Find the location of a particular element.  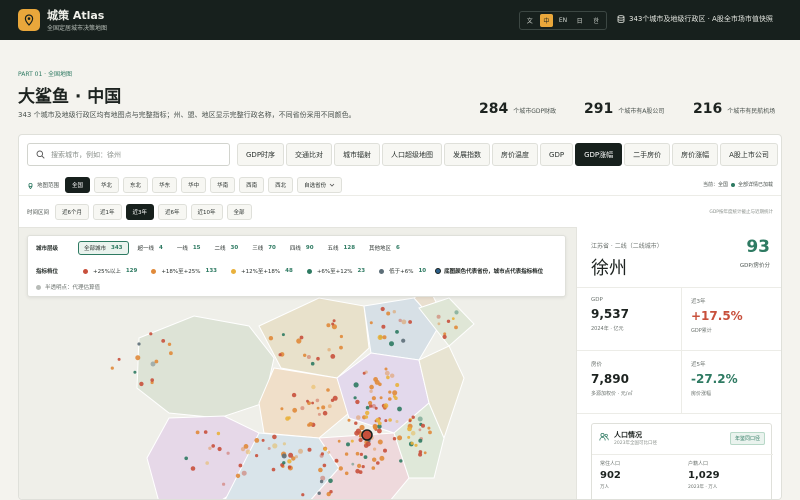

tab-development-index: 发展指数 is located at coordinates (467, 154).